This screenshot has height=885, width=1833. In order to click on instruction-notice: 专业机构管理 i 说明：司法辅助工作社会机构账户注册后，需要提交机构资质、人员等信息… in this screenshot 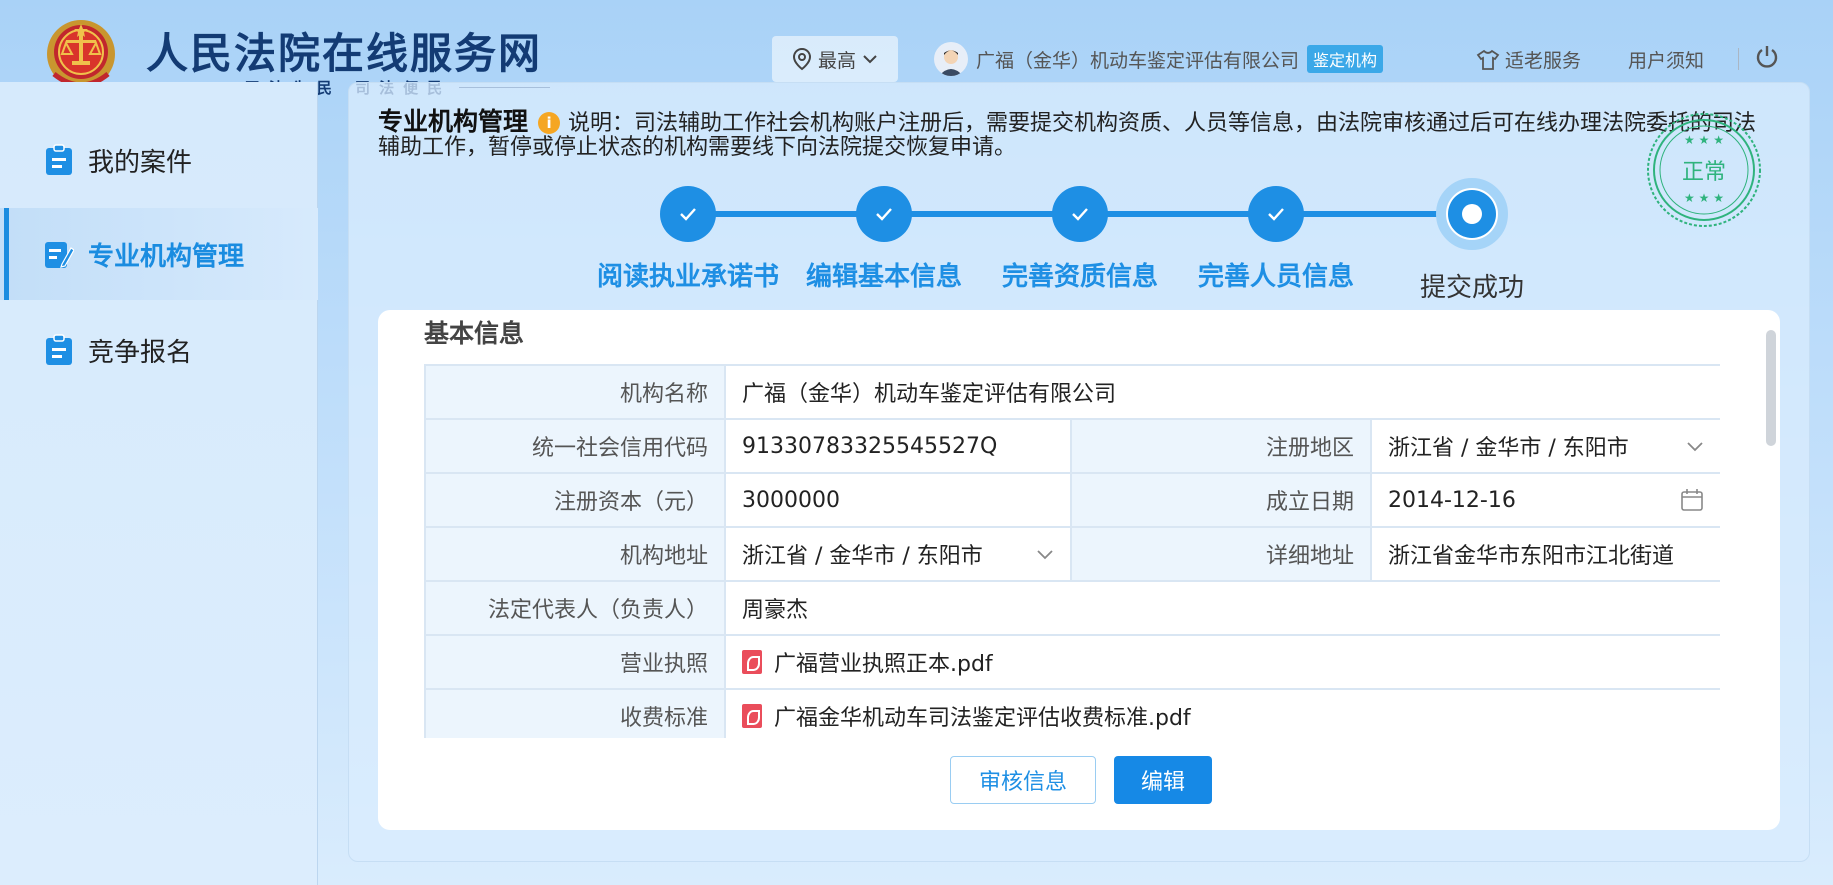, I will do `click(1078, 133)`.